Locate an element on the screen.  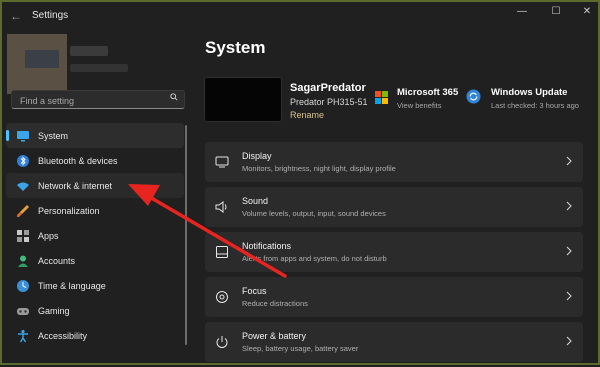
sidebar-item-system: System is located at coordinates (95, 135).